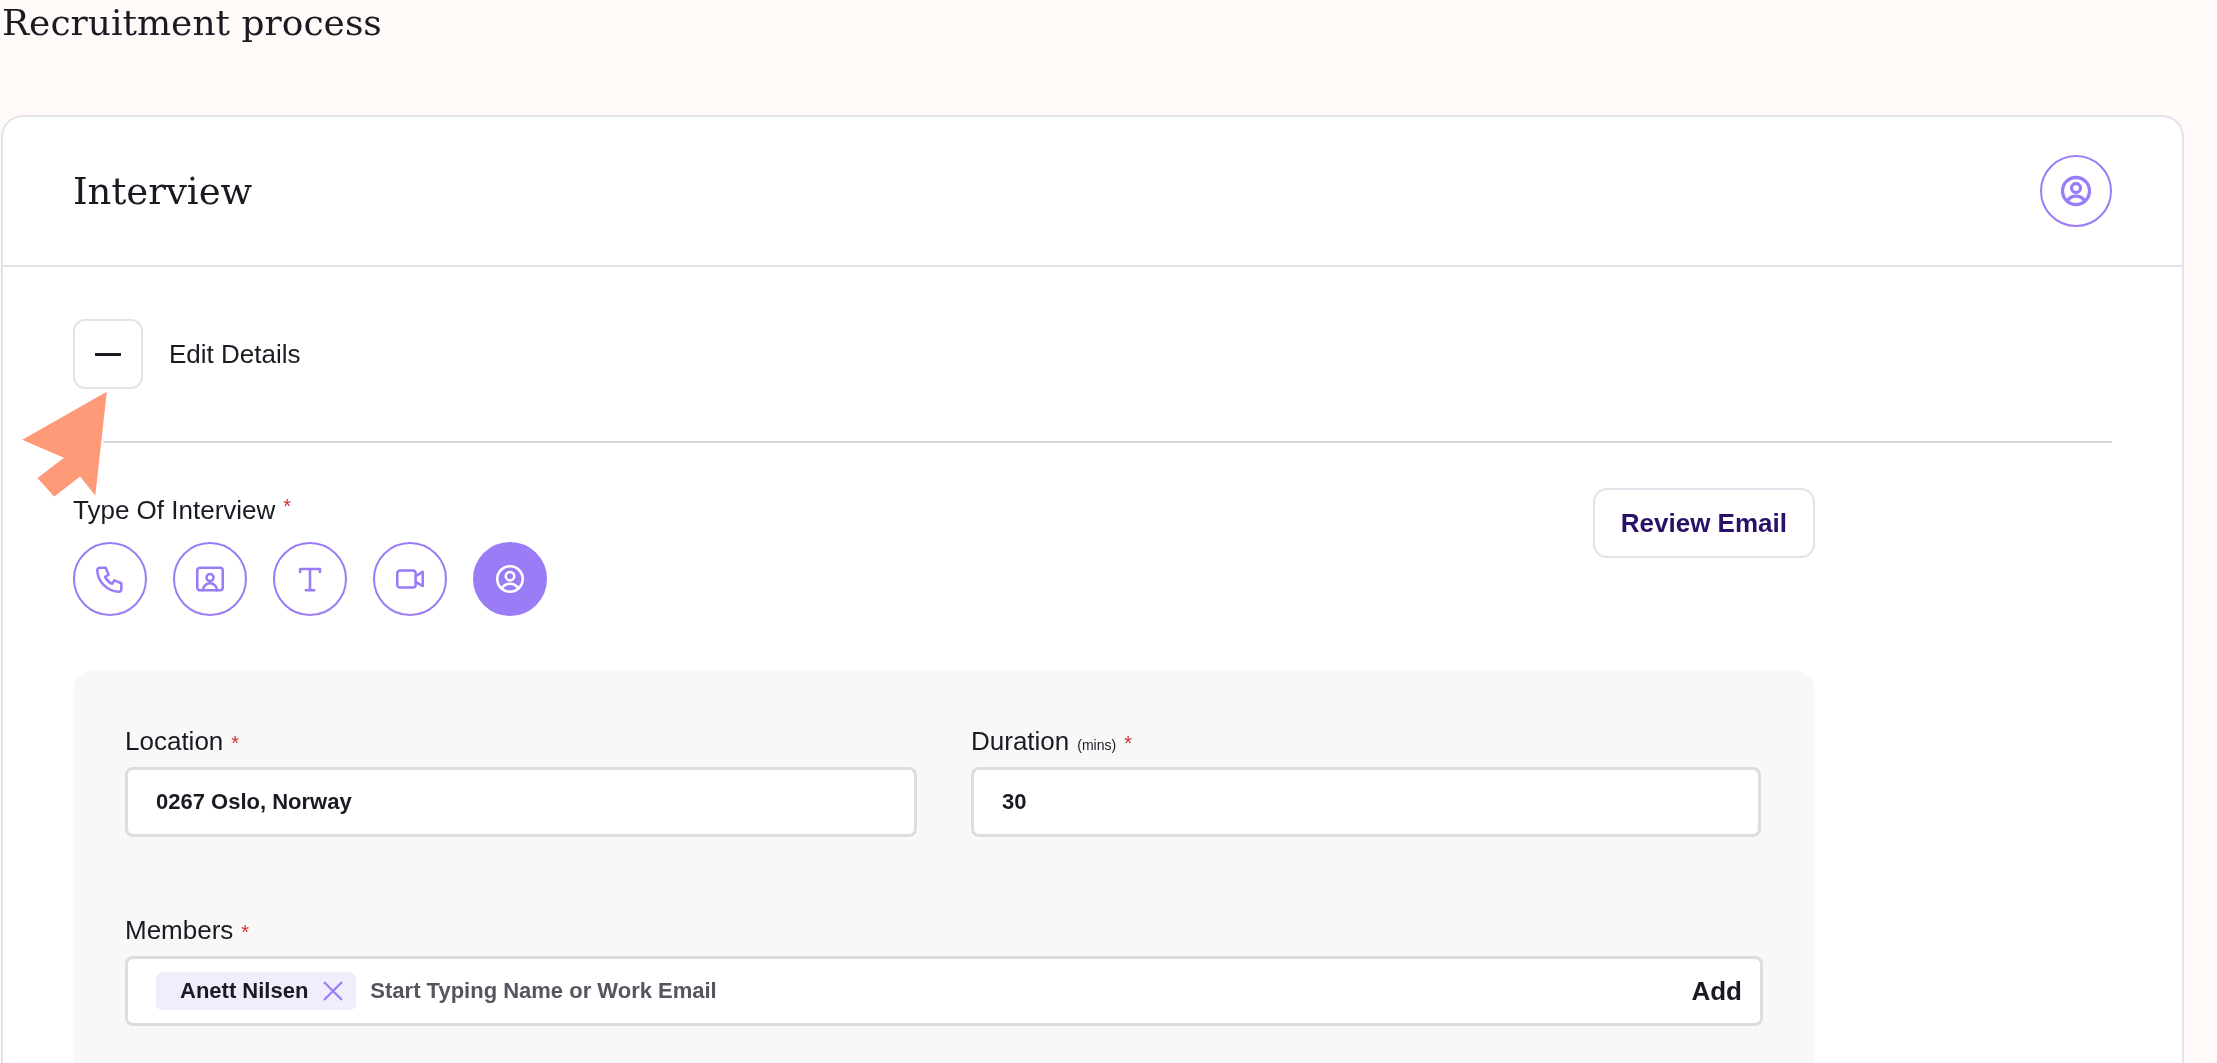 This screenshot has width=2217, height=1063. I want to click on unit-hint: (mins), so click(1097, 745).